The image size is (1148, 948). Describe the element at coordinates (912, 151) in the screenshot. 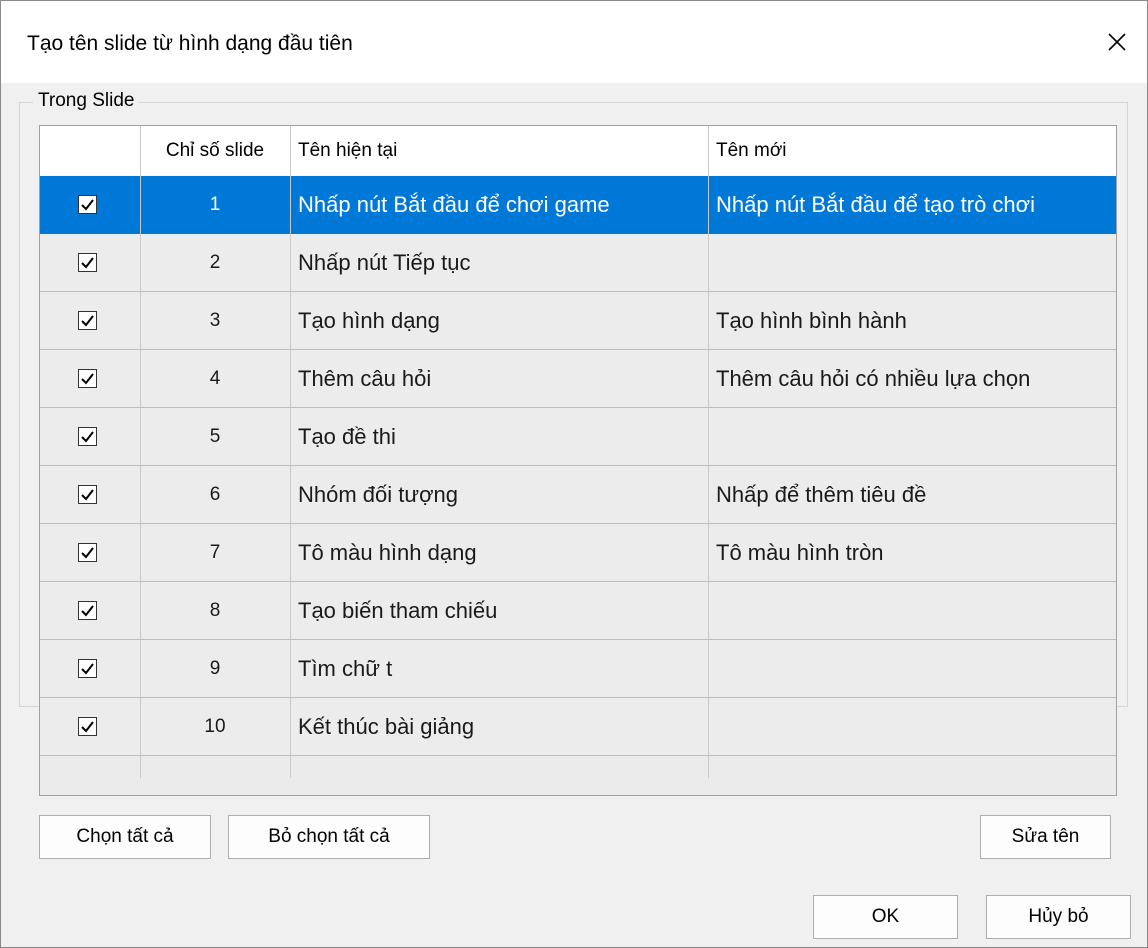

I see `header-new-name: Tên mới` at that location.